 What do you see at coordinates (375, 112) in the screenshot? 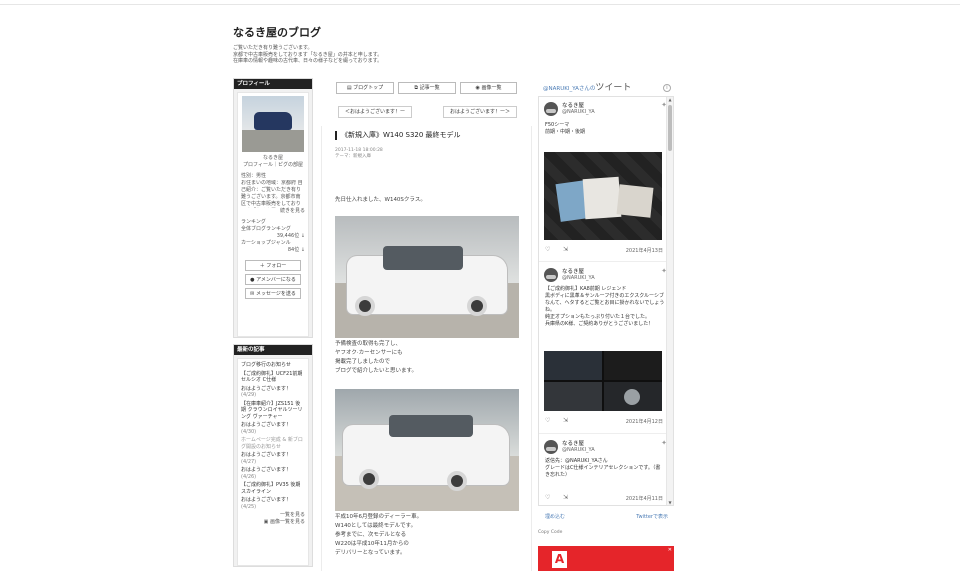
I see `prev-article-button: ＜おはようございます！ー` at bounding box center [375, 112].